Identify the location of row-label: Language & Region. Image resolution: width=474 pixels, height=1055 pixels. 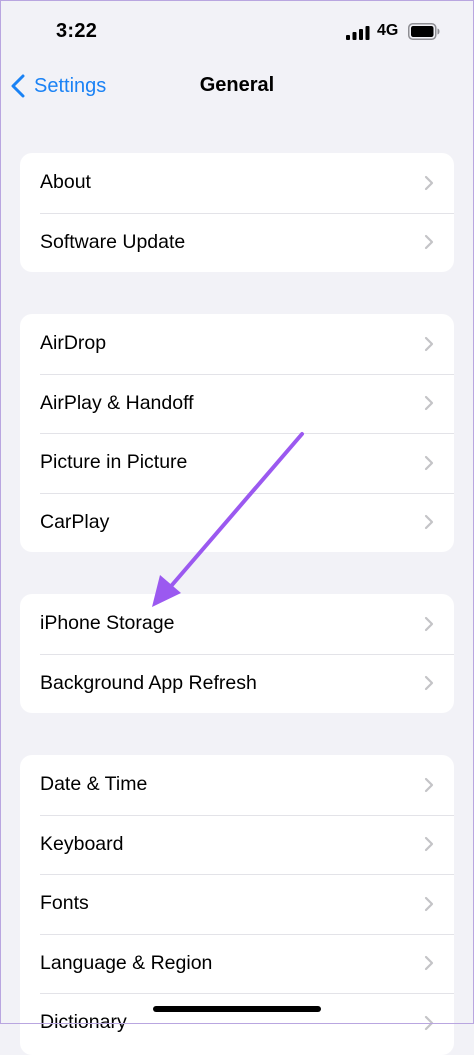
(126, 962).